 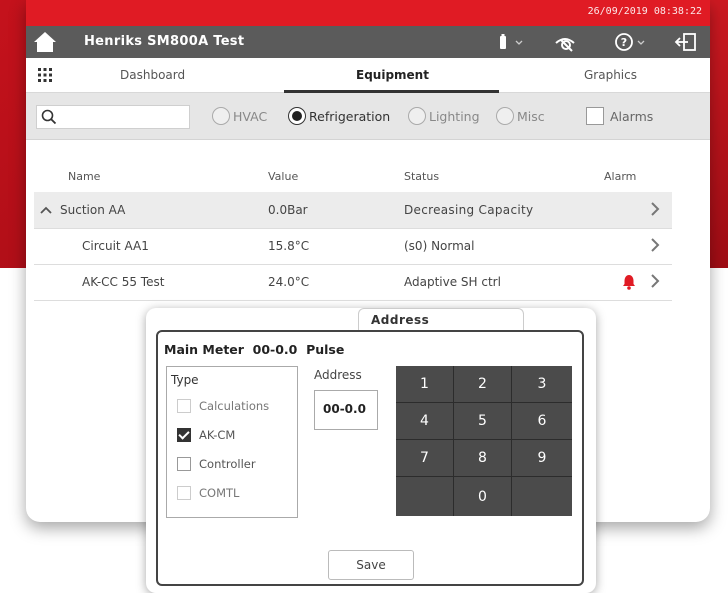 What do you see at coordinates (425, 384) in the screenshot?
I see `key-1: 1` at bounding box center [425, 384].